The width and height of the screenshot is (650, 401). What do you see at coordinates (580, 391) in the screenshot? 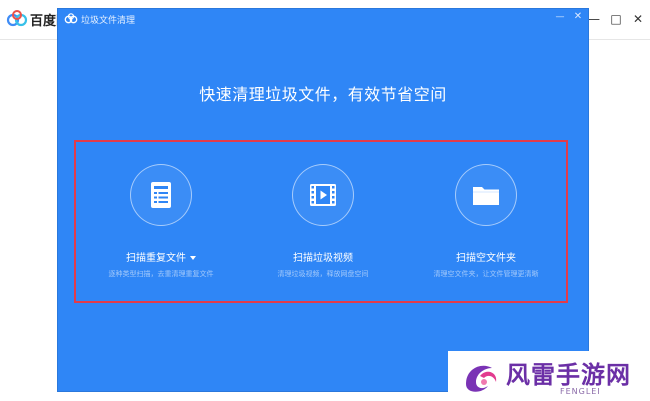
I see `watermark-subtext: FENGLEI` at bounding box center [580, 391].